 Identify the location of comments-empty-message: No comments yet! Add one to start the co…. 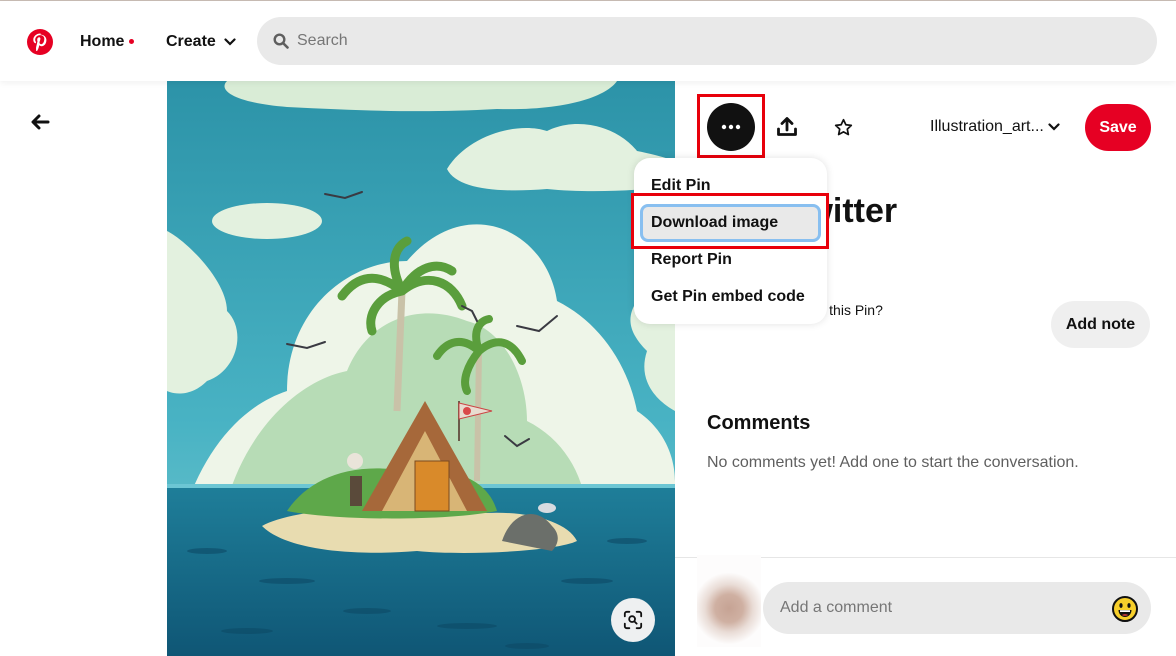
(893, 462).